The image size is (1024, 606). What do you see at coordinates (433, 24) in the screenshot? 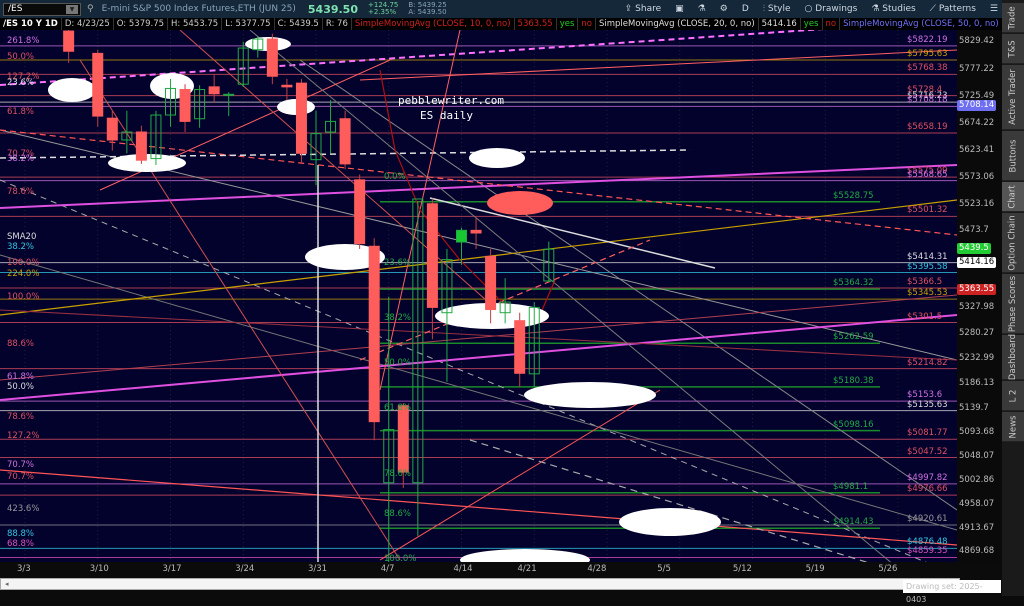
I see `sma10-label: SimpleMovingAvg (CLOSE, 10, 0, no)` at bounding box center [433, 24].